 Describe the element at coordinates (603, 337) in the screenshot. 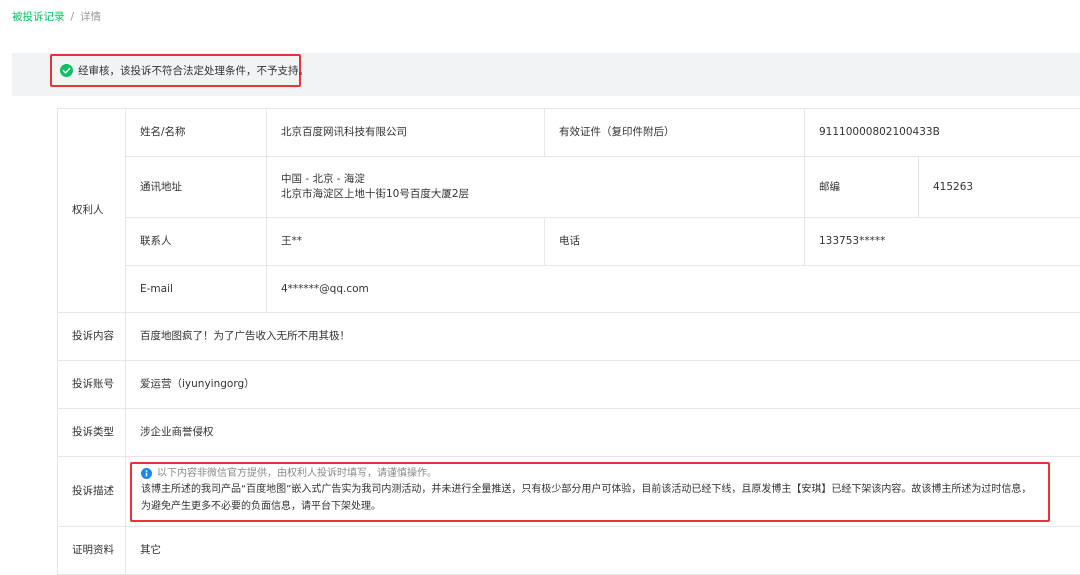

I see `complaint-content-value: 百度地图疯了！为了广告收入无所不用其极！` at that location.